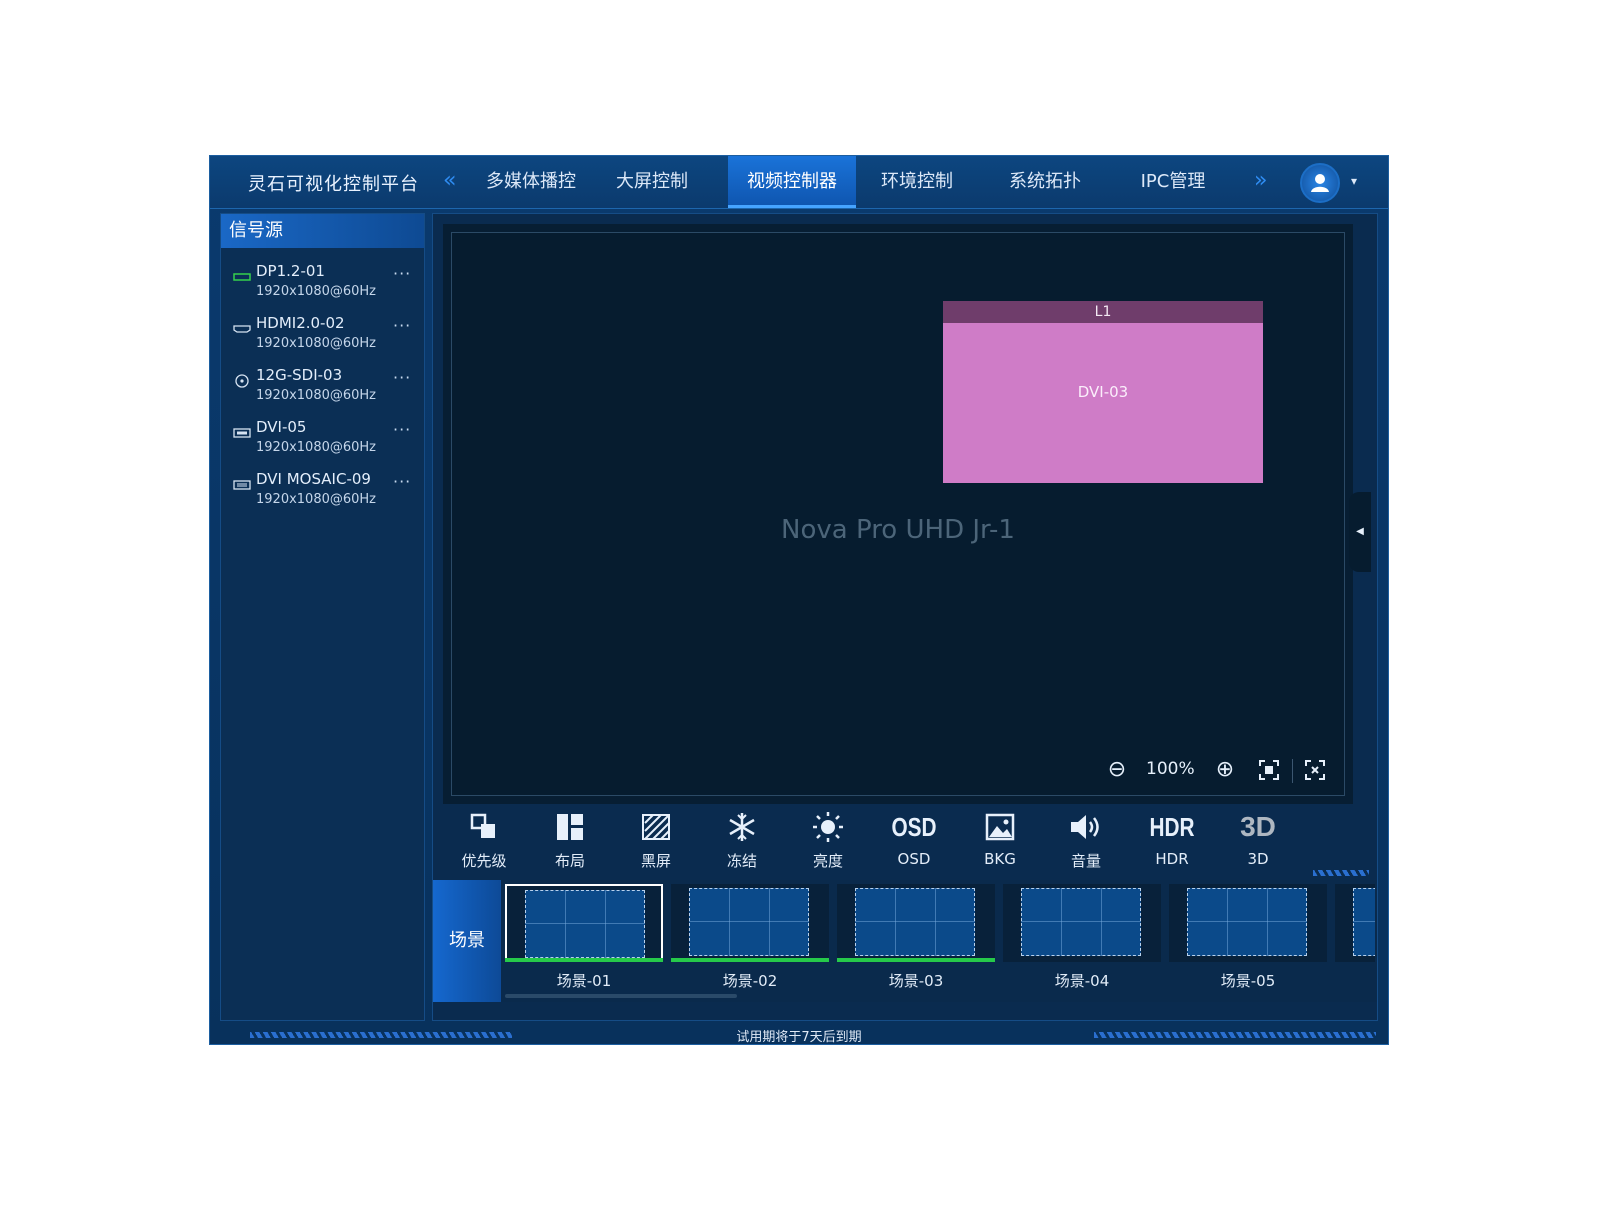 The image size is (1600, 1206). Describe the element at coordinates (1260, 180) in the screenshot. I see `nav-next-icon: »` at that location.